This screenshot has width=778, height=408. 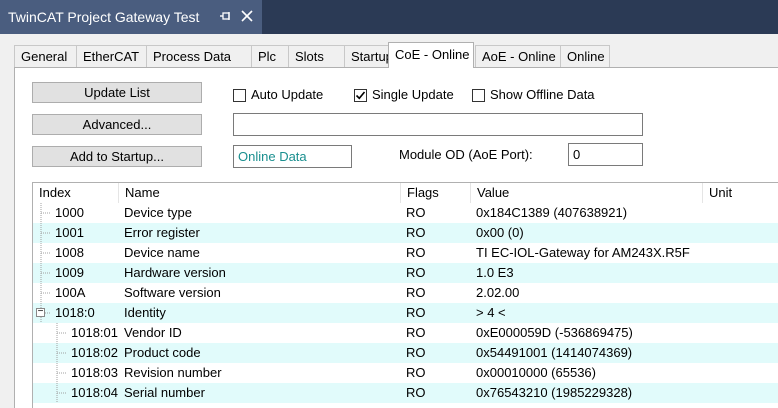 I want to click on row-value: 0x184C1389 (407638921), so click(x=552, y=212).